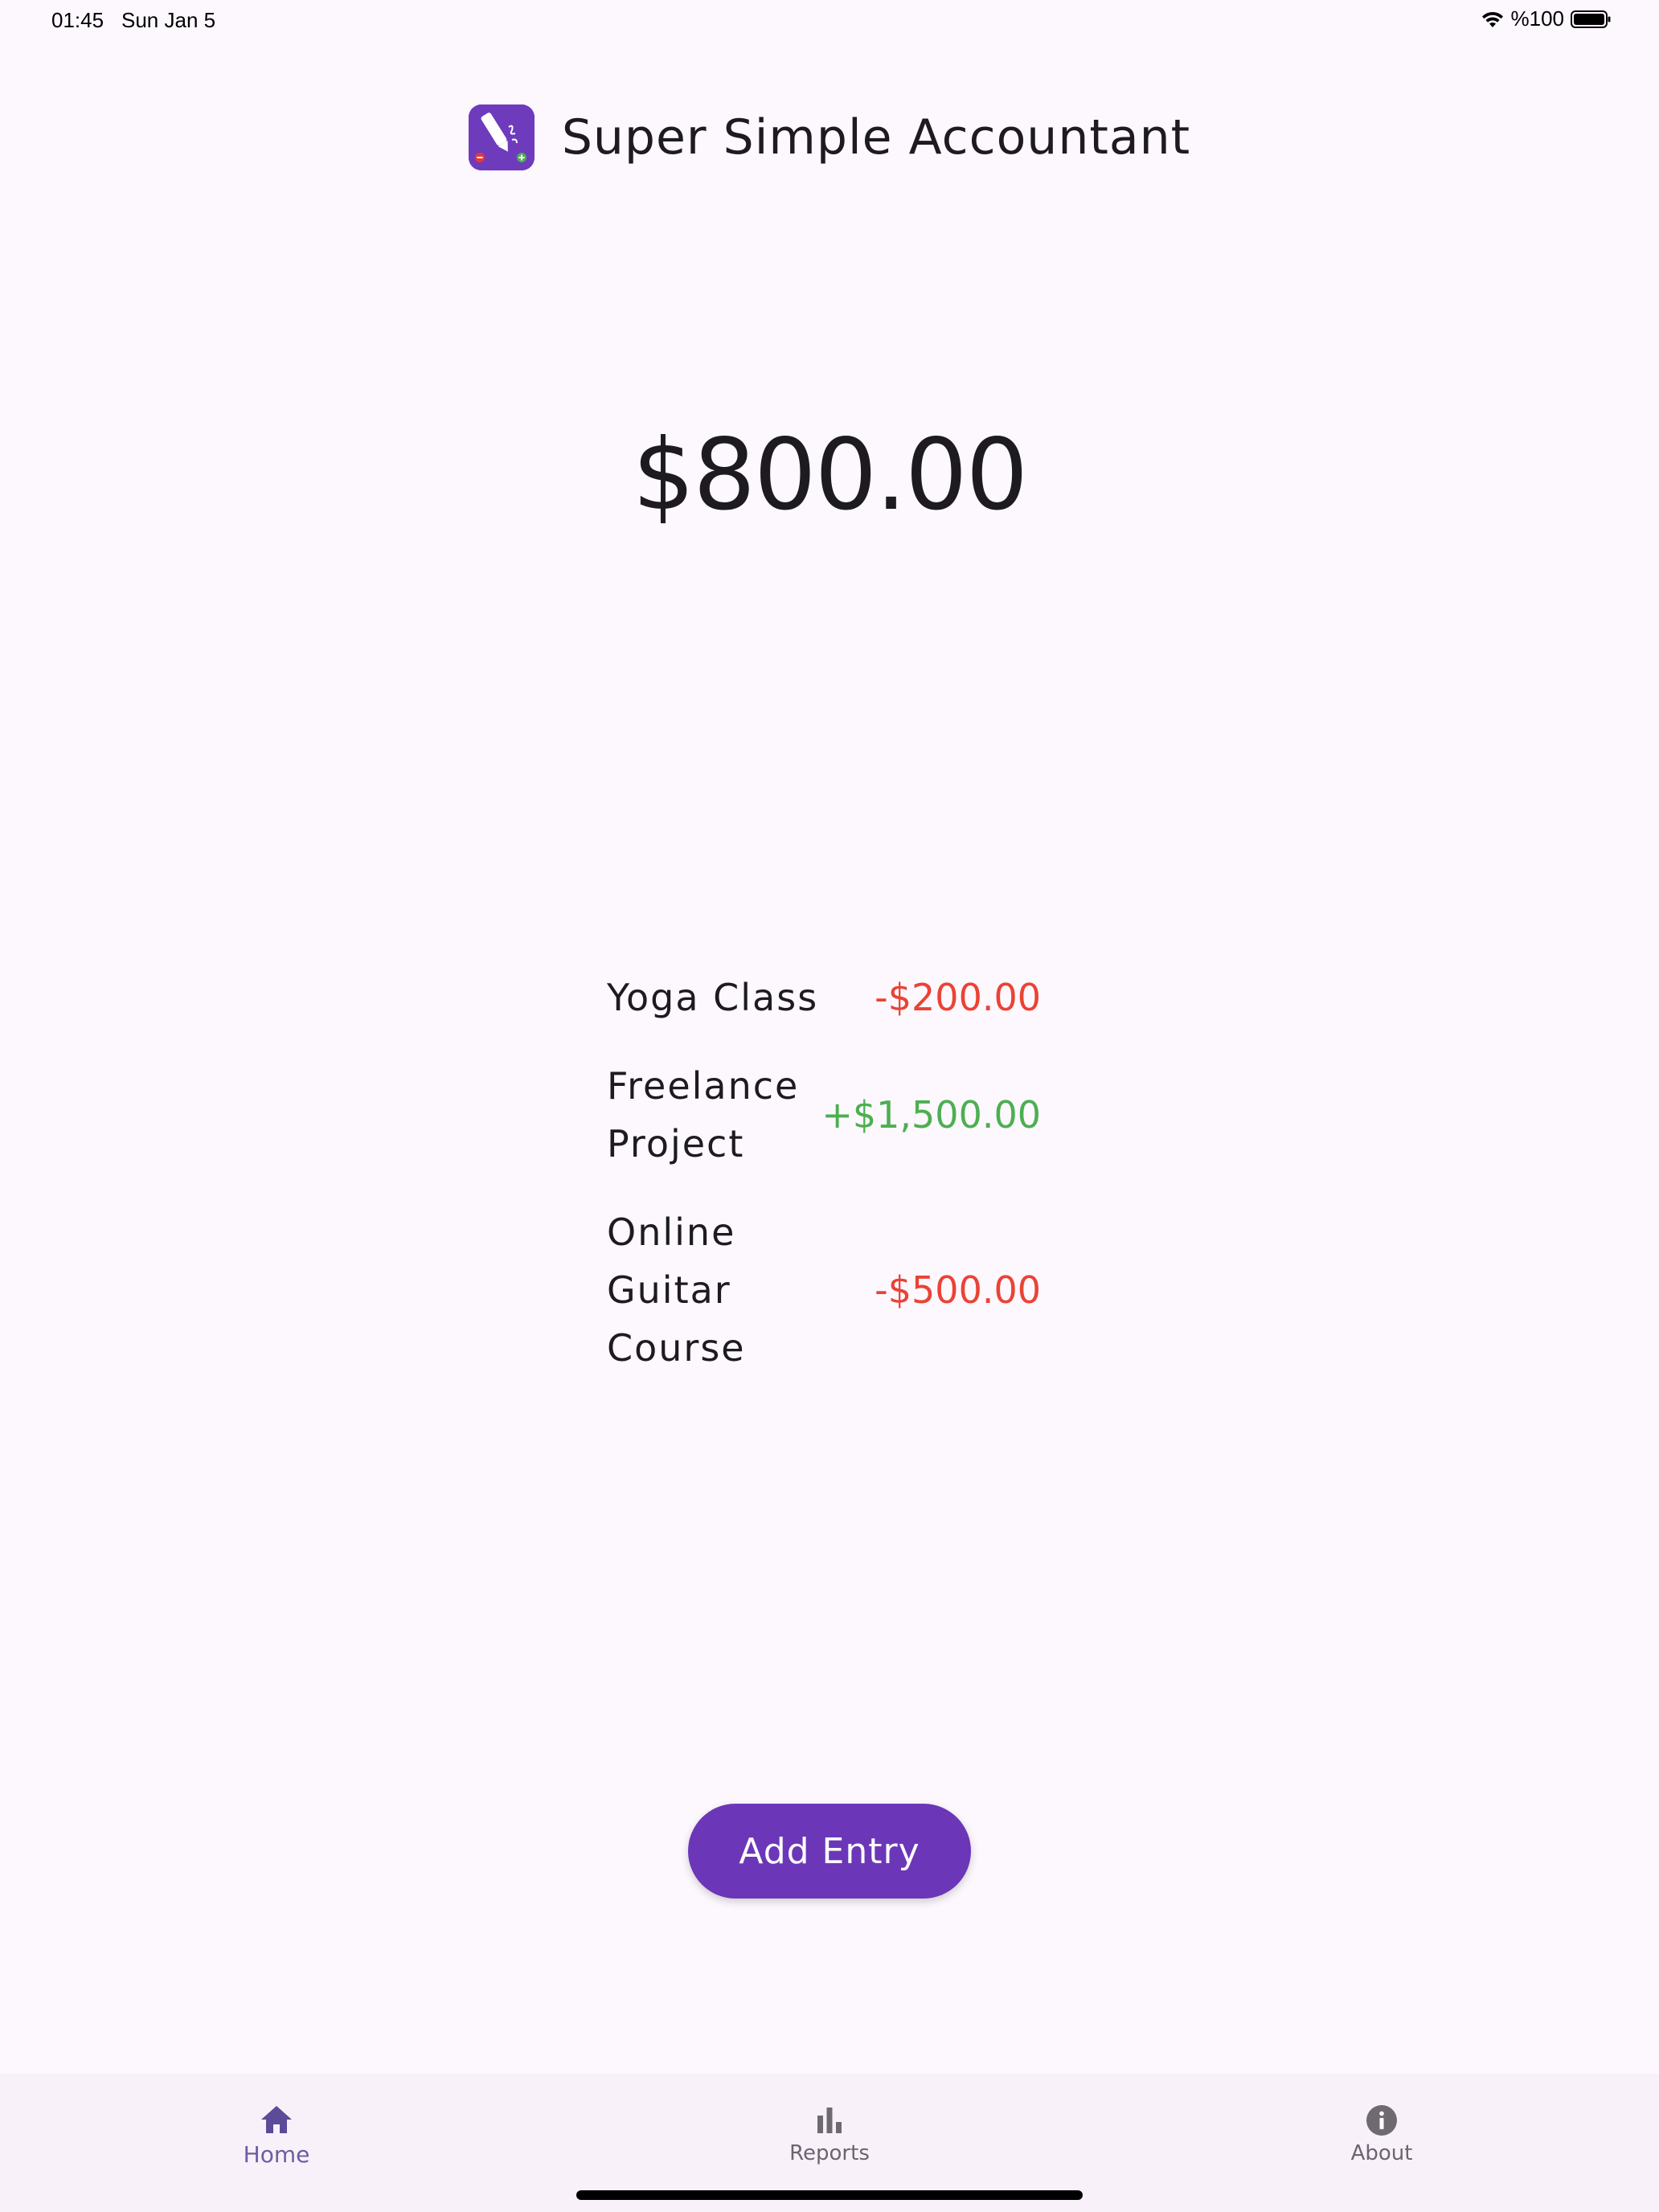  Describe the element at coordinates (676, 1290) in the screenshot. I see `entry-name: Online Guitar Course` at that location.